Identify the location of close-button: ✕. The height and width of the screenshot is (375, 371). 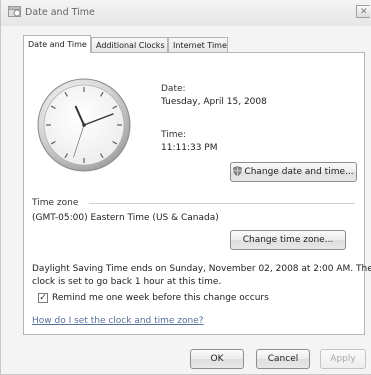
(363, 11).